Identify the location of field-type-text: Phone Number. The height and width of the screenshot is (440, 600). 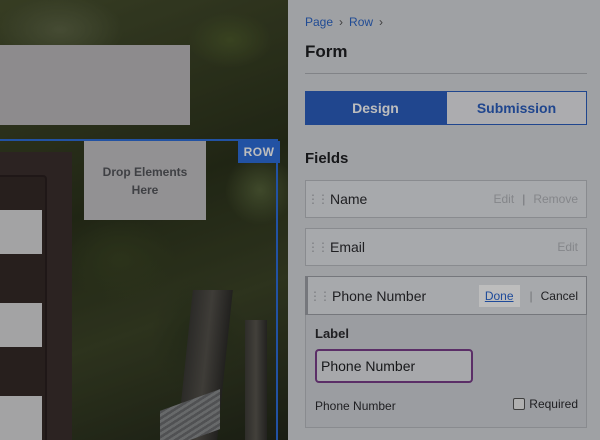
(355, 406).